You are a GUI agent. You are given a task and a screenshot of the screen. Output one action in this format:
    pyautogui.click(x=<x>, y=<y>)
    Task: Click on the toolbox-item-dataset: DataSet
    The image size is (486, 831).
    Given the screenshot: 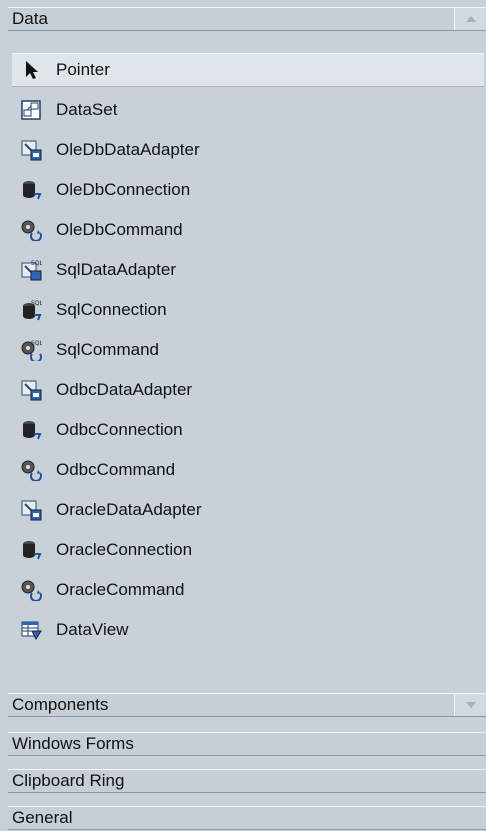 What is the action you would take?
    pyautogui.click(x=248, y=110)
    